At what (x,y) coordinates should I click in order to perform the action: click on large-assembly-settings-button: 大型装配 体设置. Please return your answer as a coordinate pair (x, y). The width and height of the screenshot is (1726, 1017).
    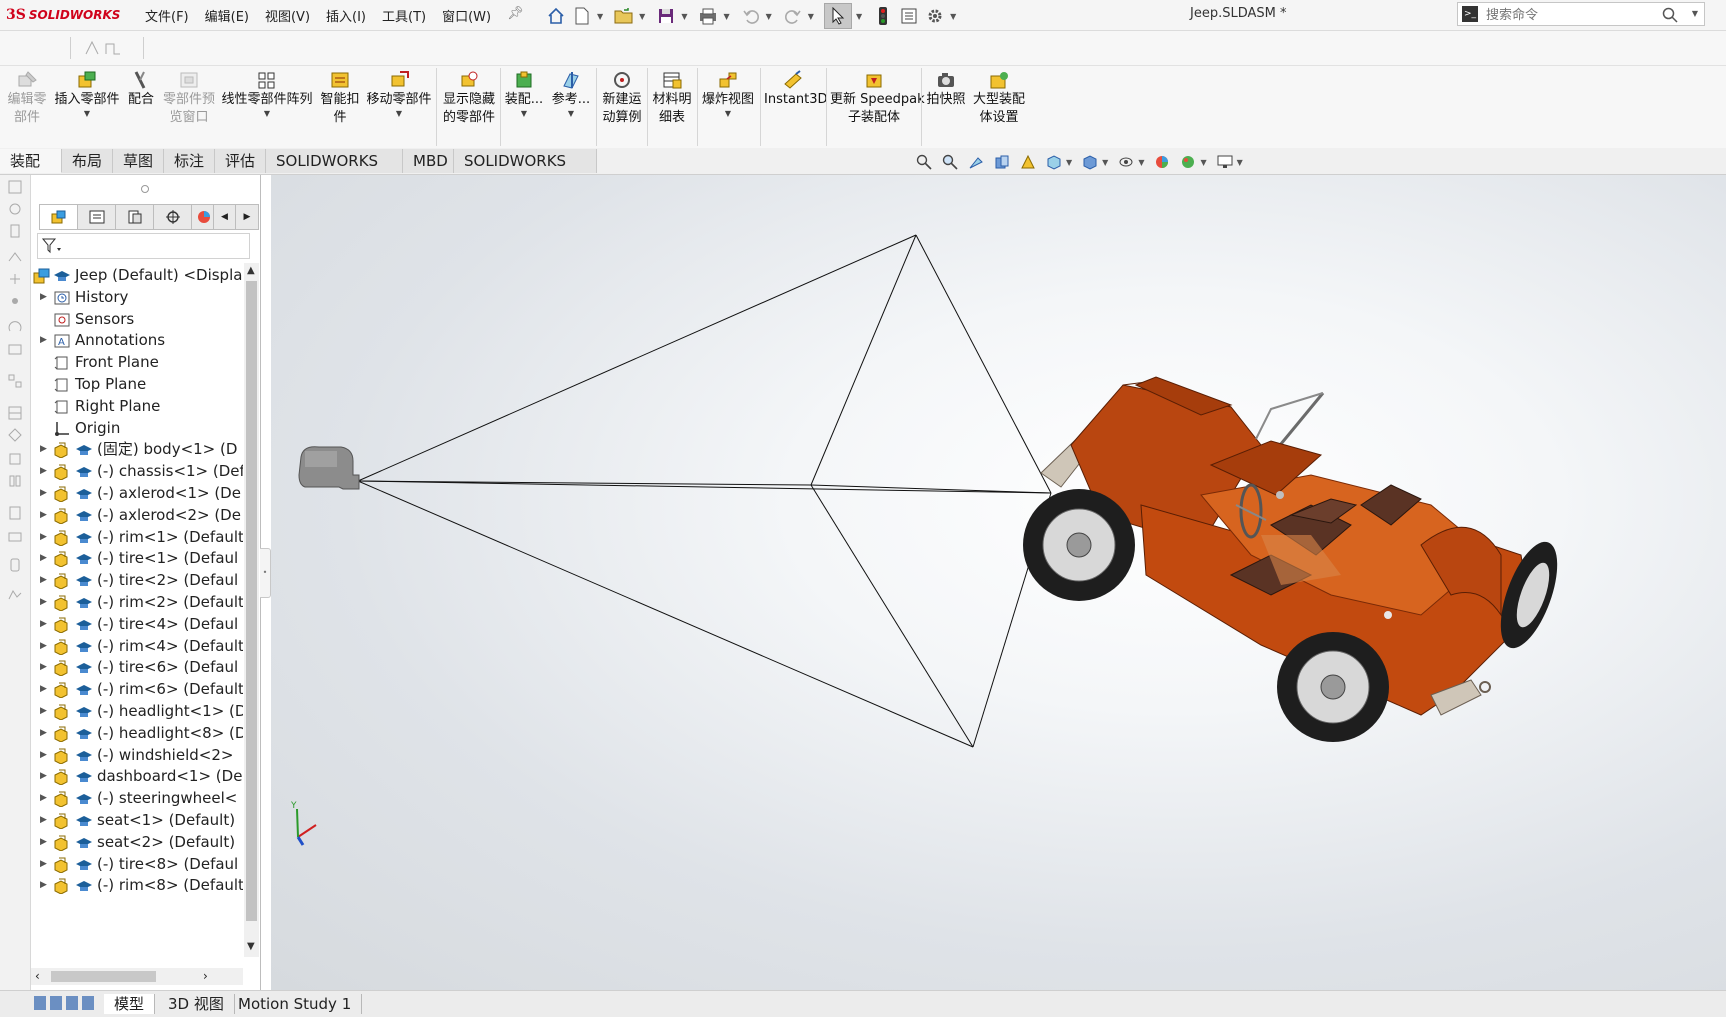
    Looking at the image, I should click on (999, 98).